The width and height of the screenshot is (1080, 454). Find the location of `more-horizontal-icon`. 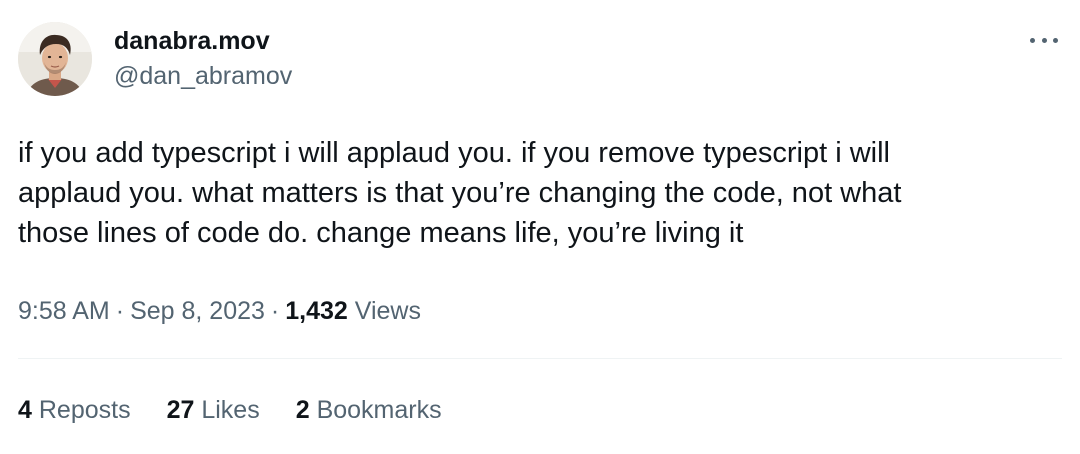

more-horizontal-icon is located at coordinates (1044, 40).